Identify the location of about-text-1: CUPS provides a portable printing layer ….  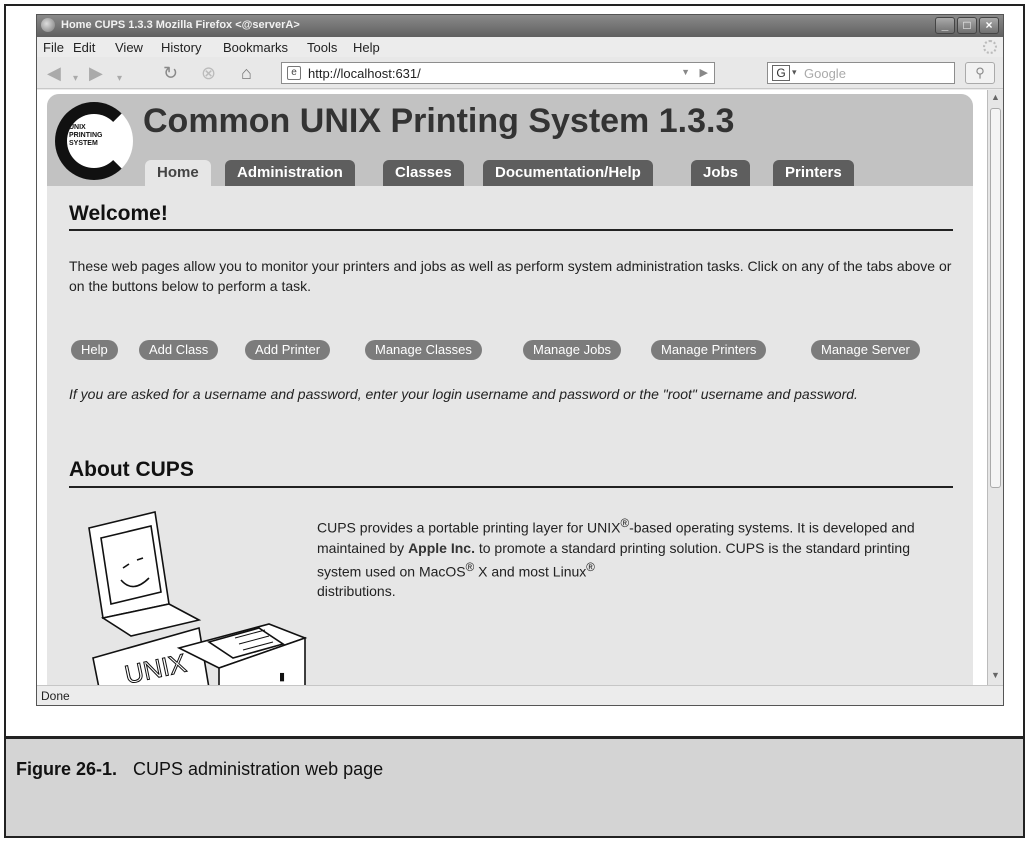
(469, 527).